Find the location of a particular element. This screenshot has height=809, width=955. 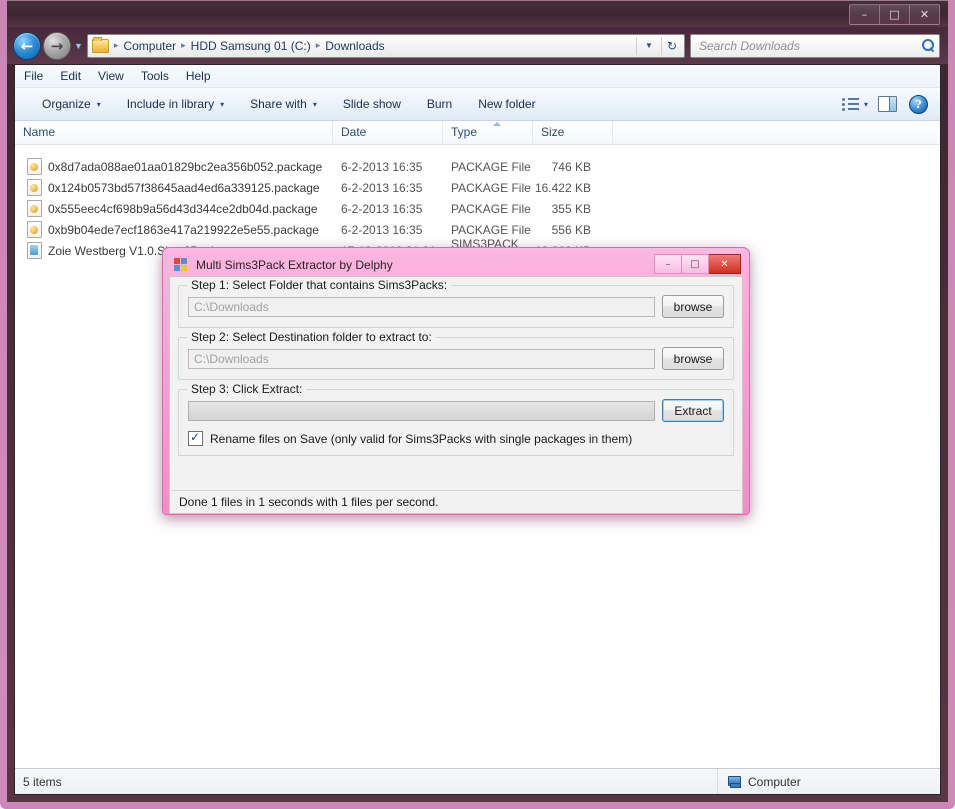

refresh-icon: ↻ is located at coordinates (671, 45).